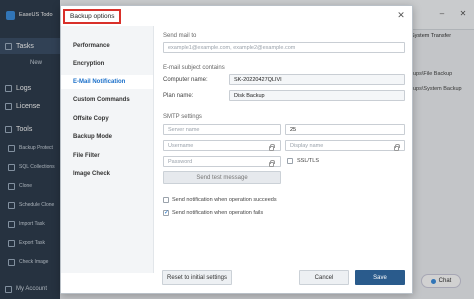 The image size is (474, 299). What do you see at coordinates (324, 277) in the screenshot?
I see `cancel-button: Cancel` at bounding box center [324, 277].